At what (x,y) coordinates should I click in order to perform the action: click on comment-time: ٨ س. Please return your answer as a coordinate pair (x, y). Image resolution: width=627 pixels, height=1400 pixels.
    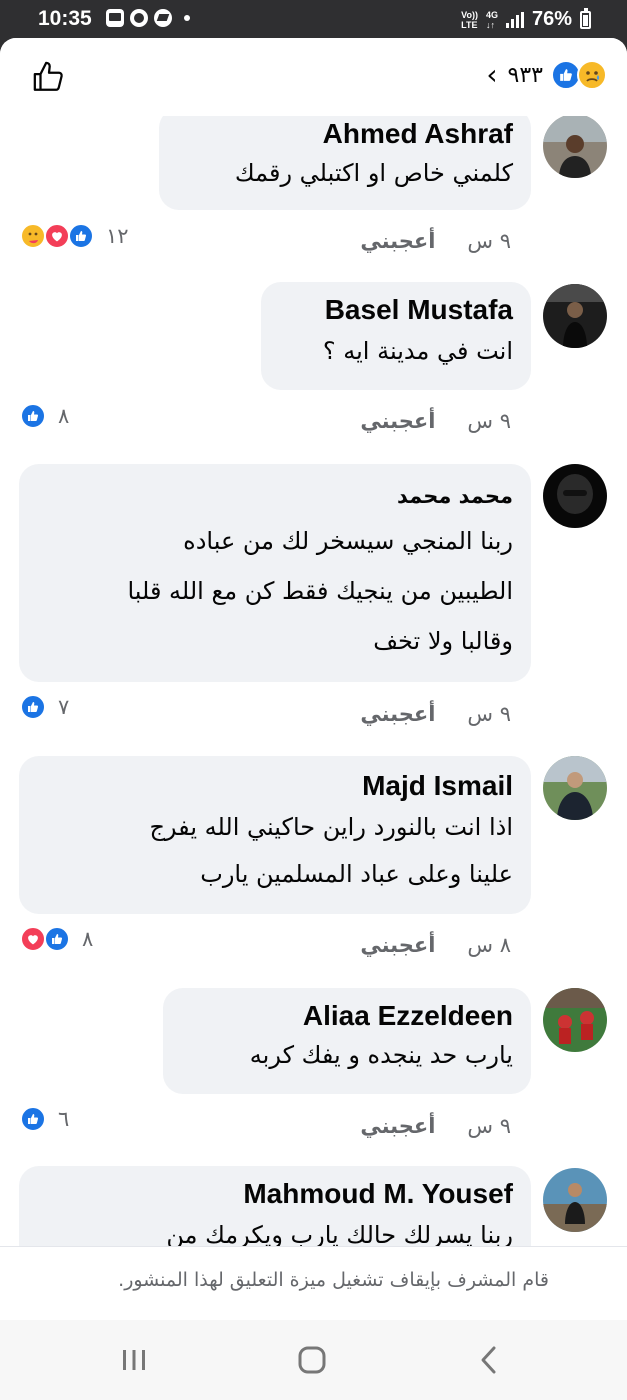
    Looking at the image, I should click on (489, 945).